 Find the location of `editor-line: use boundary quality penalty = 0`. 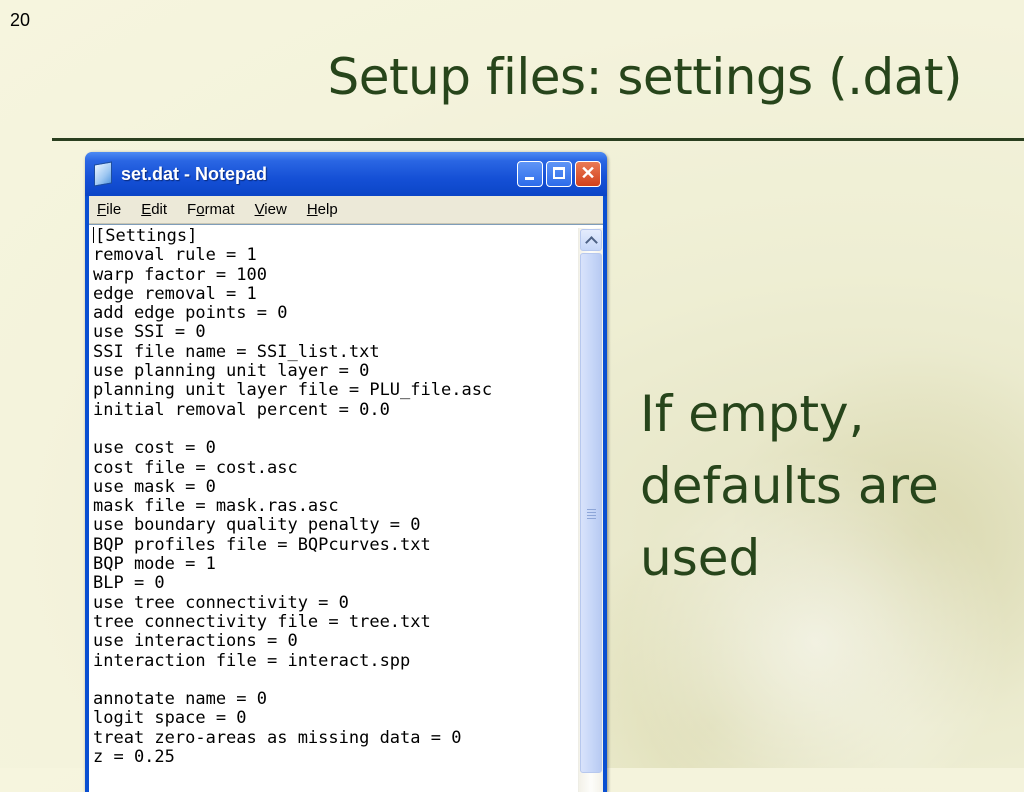

editor-line: use boundary quality penalty = 0 is located at coordinates (333, 525).